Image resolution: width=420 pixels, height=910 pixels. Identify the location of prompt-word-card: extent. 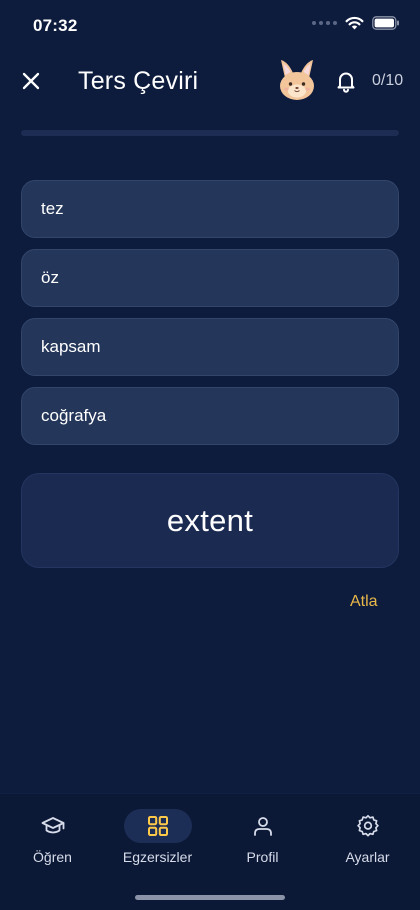
(210, 520).